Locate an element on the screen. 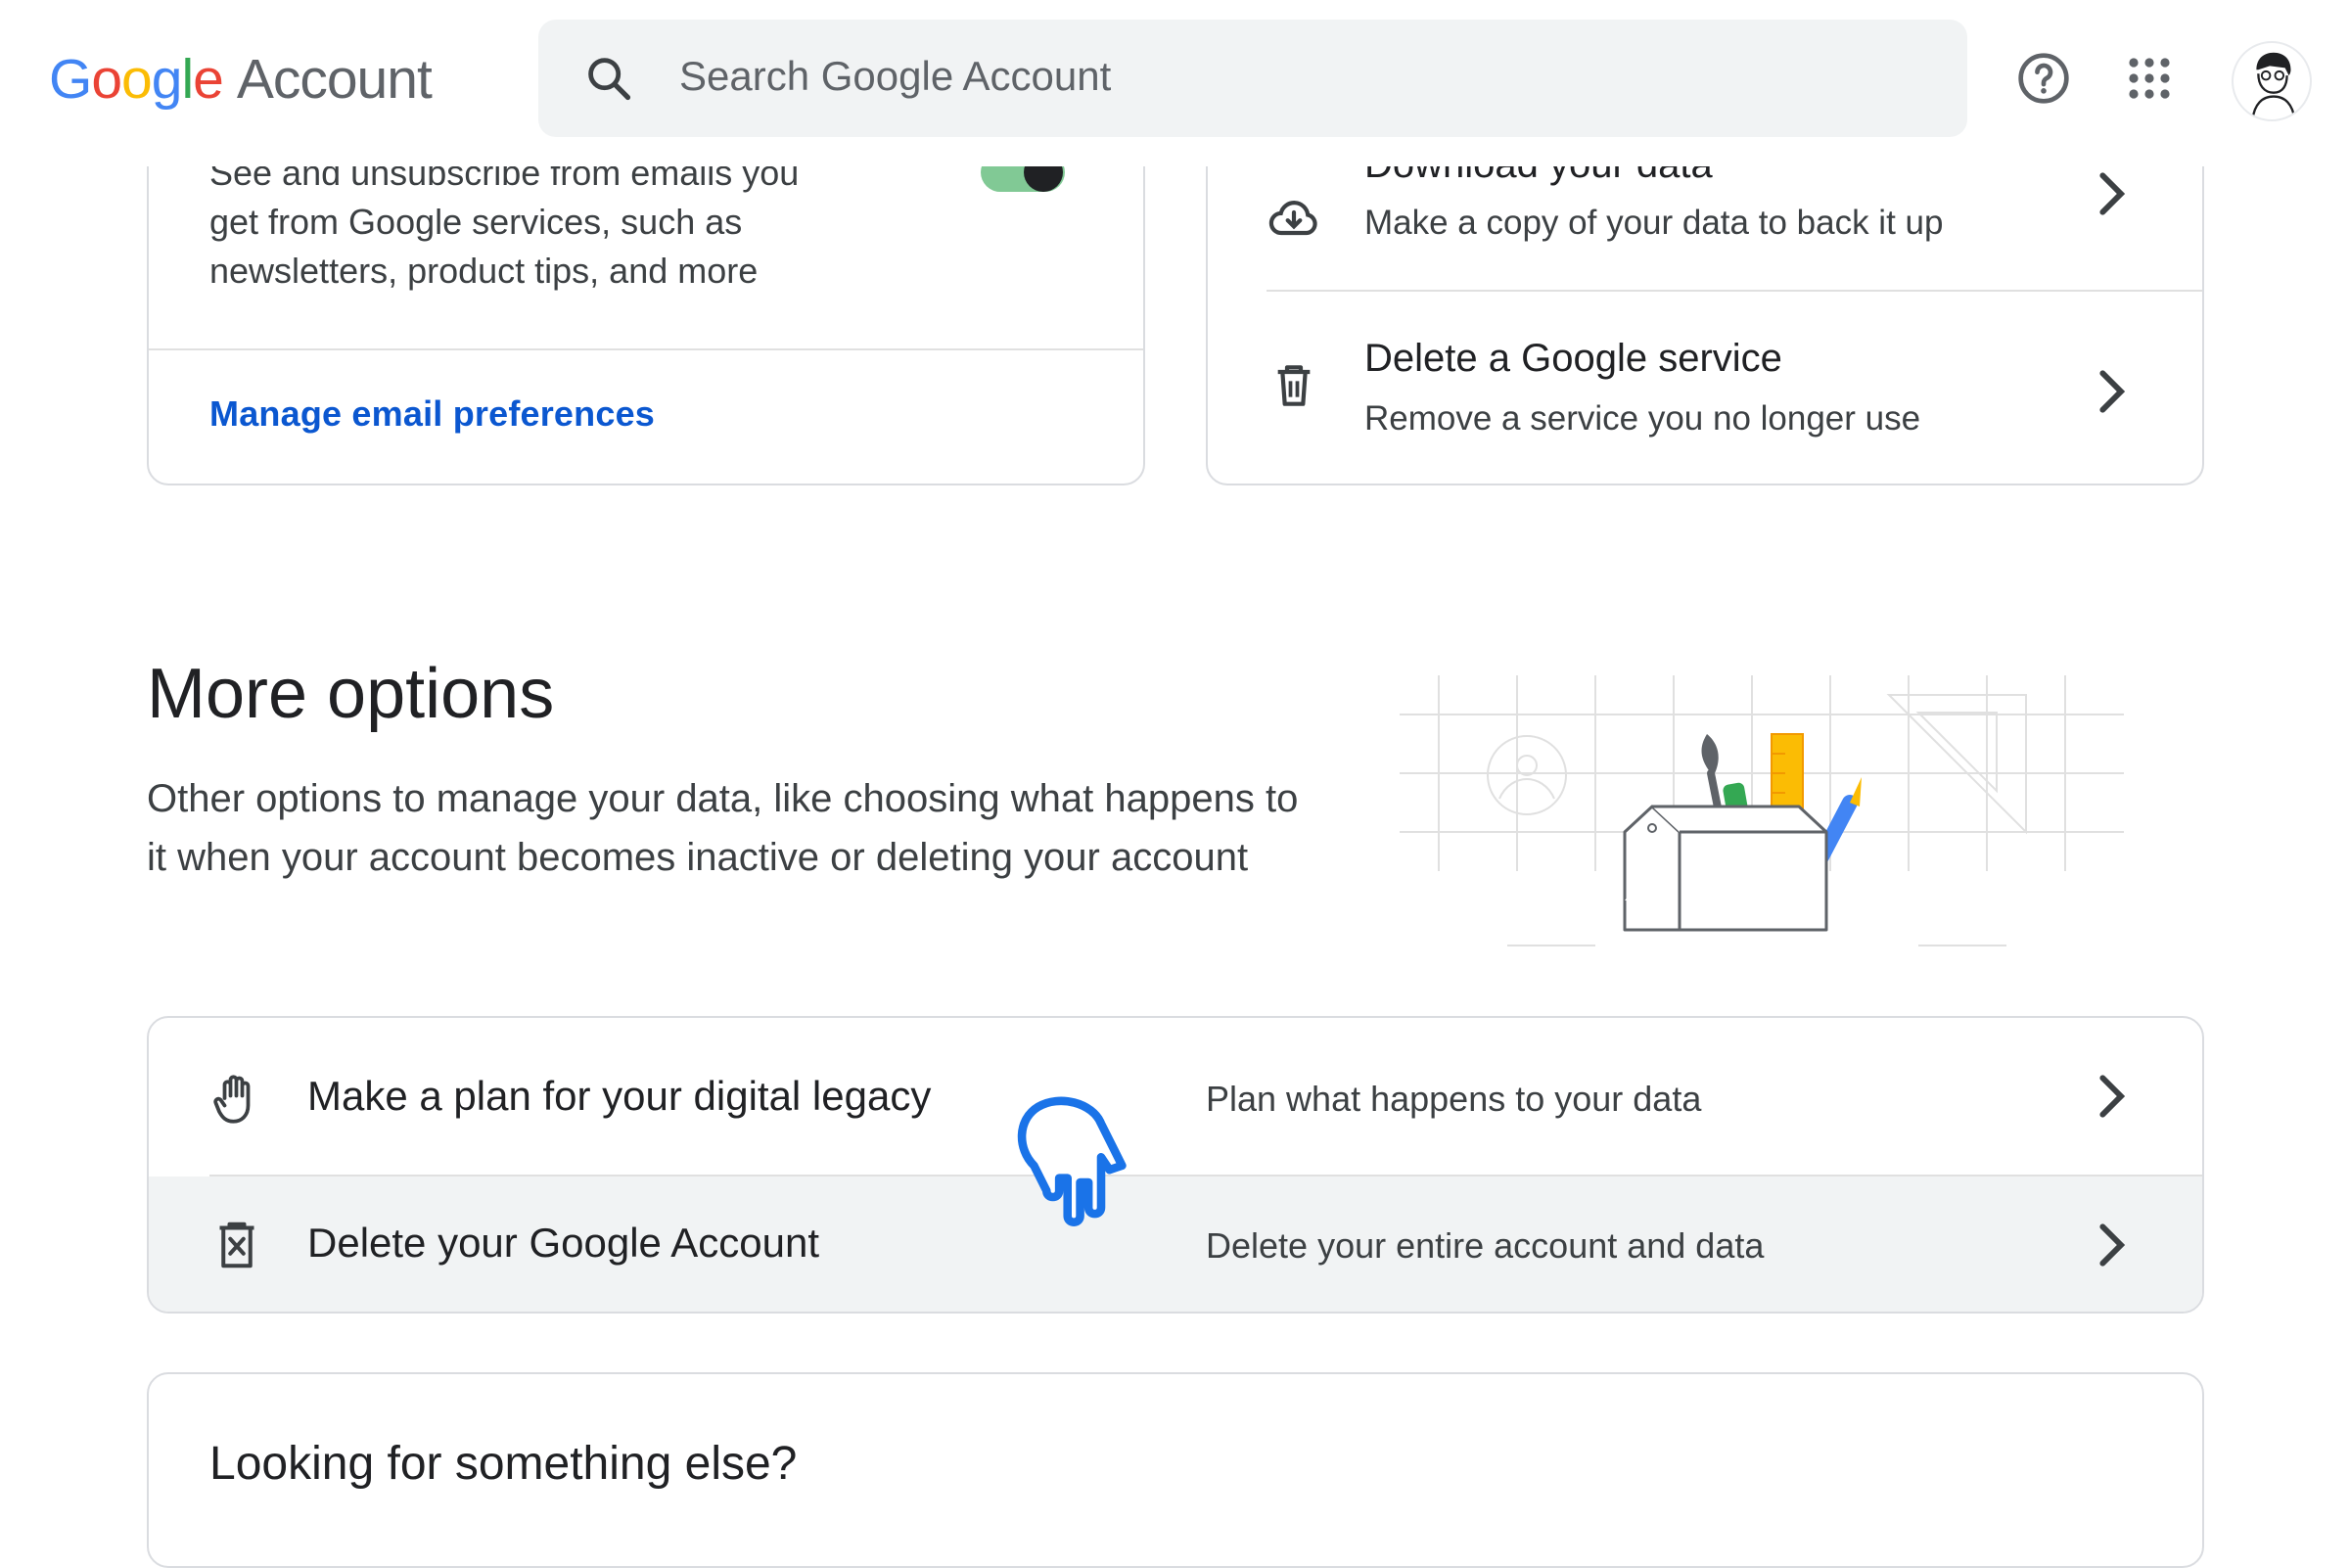 This screenshot has height=1568, width=2349. apps-grid-icon is located at coordinates (2150, 78).